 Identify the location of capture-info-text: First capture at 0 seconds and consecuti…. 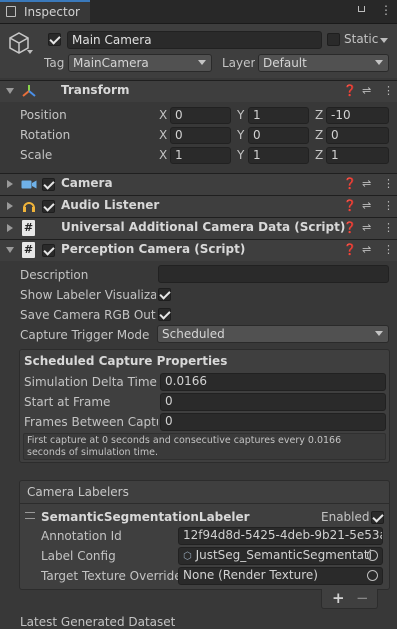
(184, 446).